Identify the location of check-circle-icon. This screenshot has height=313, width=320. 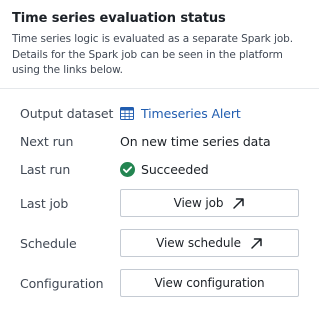
(127, 169).